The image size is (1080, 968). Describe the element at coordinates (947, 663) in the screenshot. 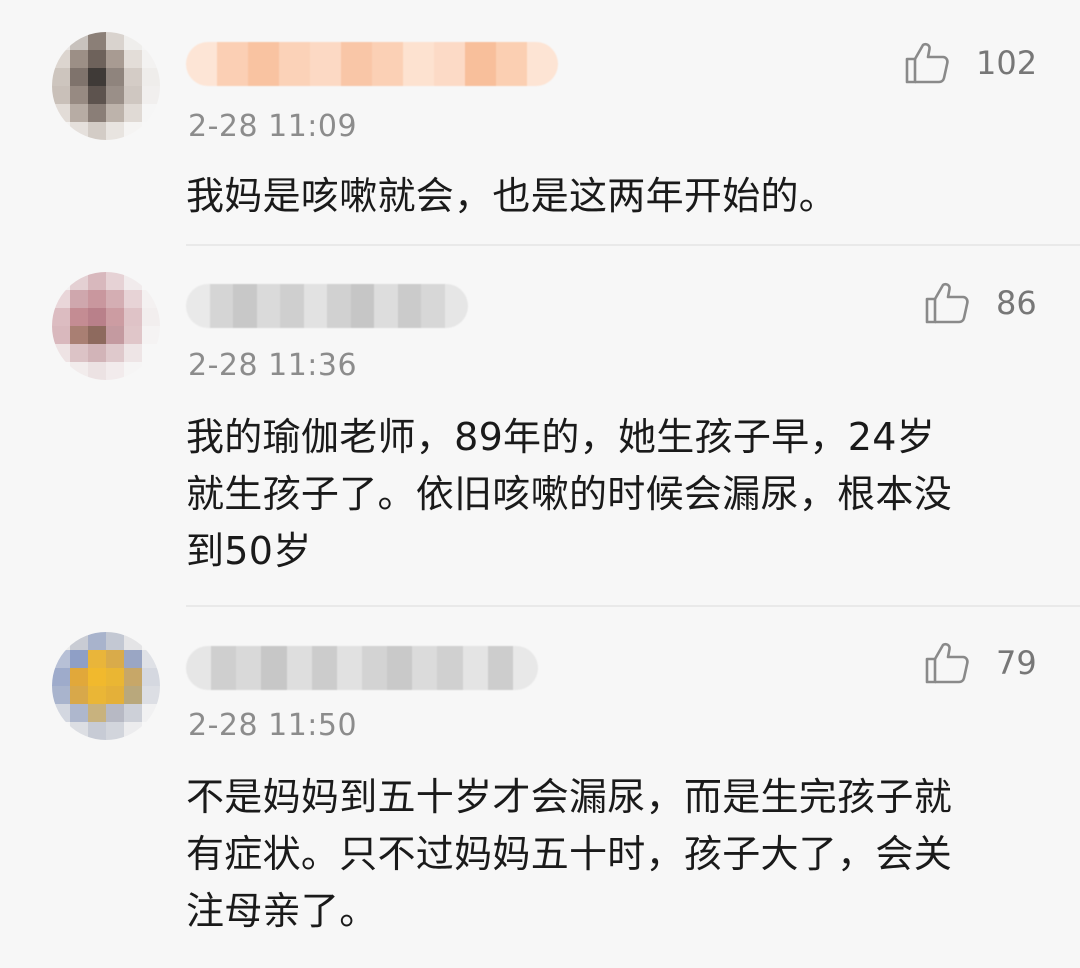

I see `thumbs-up-icon` at that location.